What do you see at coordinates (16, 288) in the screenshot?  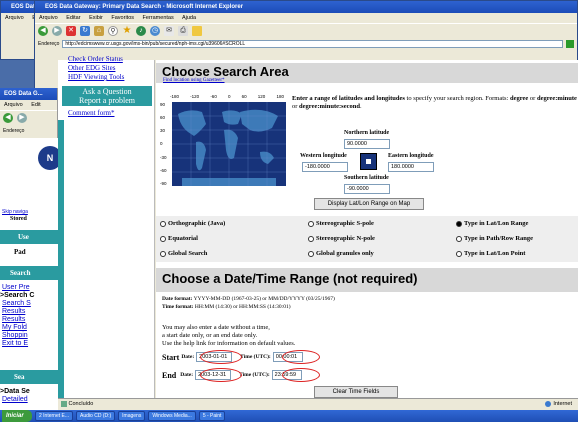 I see `nav-link: User Pre` at bounding box center [16, 288].